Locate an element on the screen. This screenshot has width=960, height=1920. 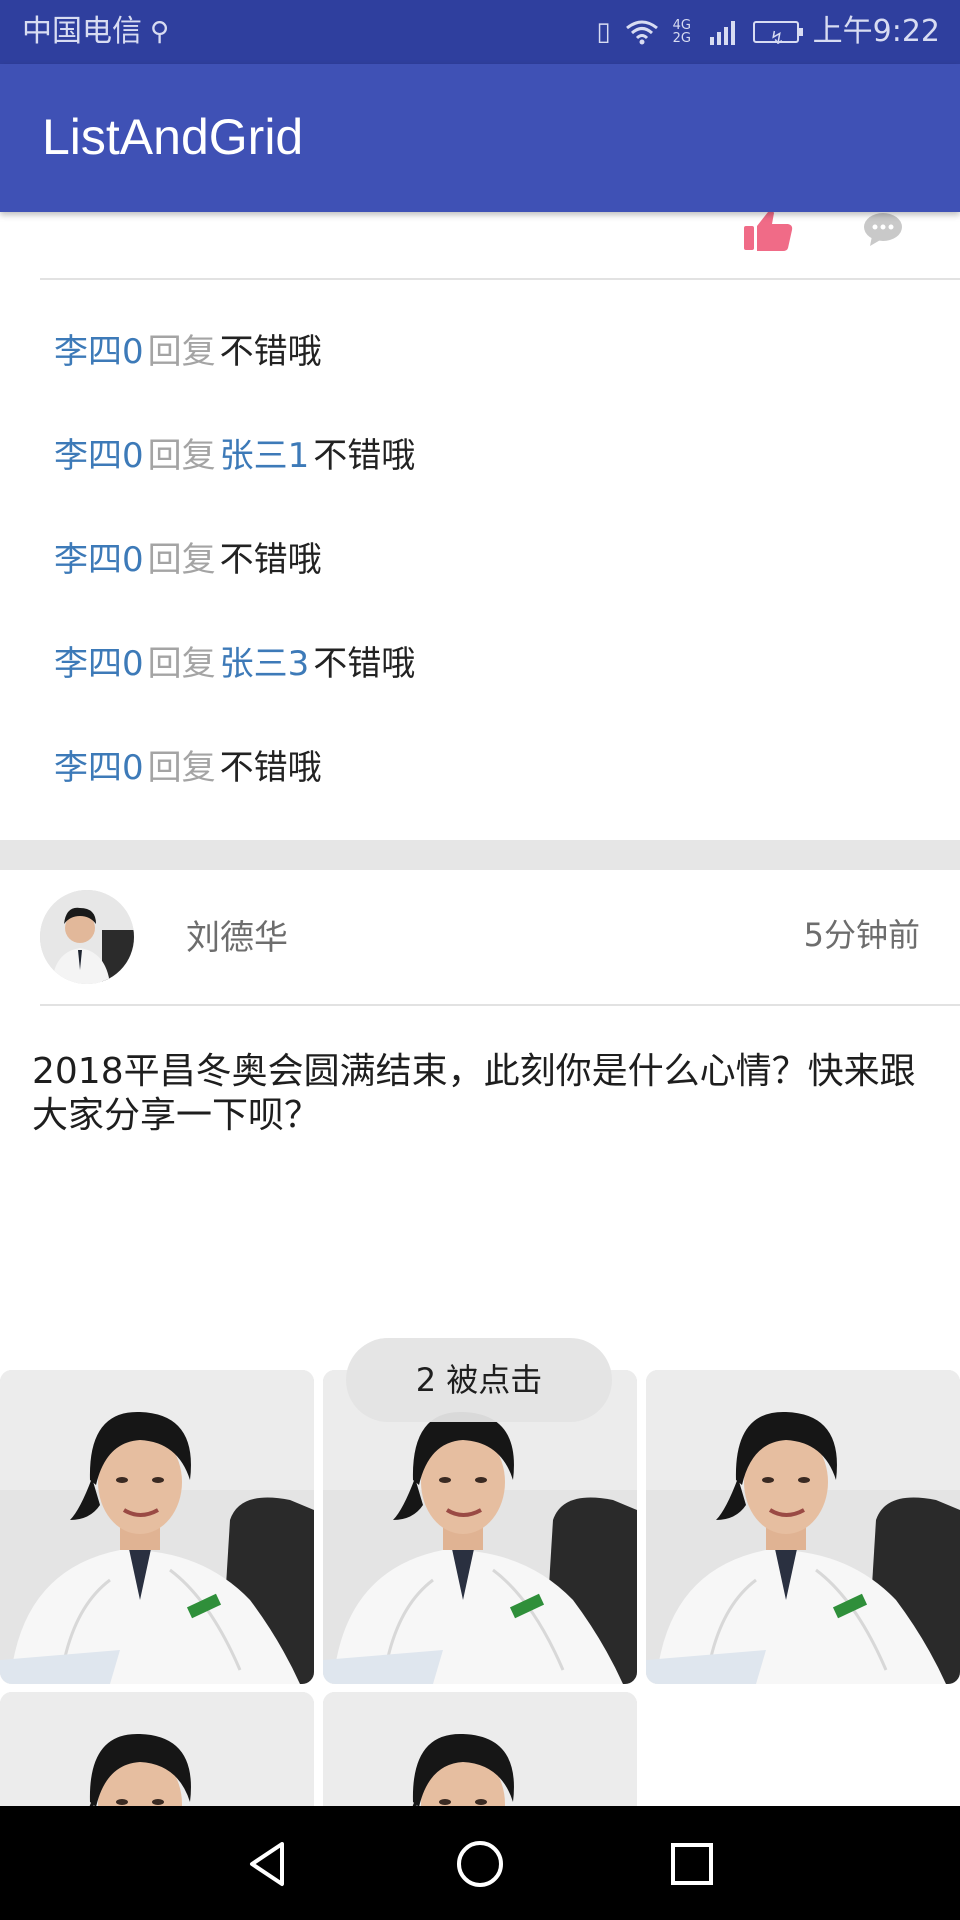
avatar is located at coordinates (87, 937).